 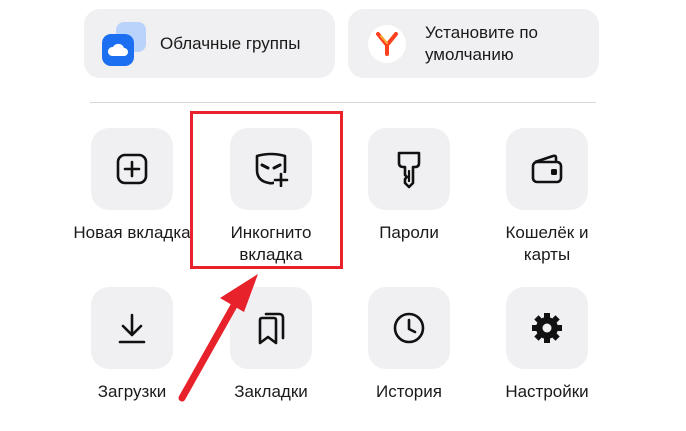 I want to click on annotation-arrow, so click(x=218, y=338).